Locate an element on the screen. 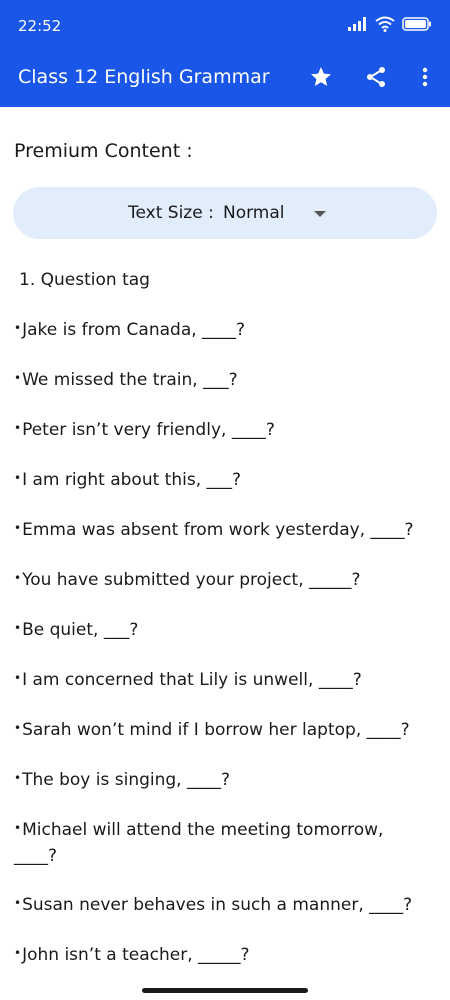  question-text: Be quiet, ___? is located at coordinates (80, 630).